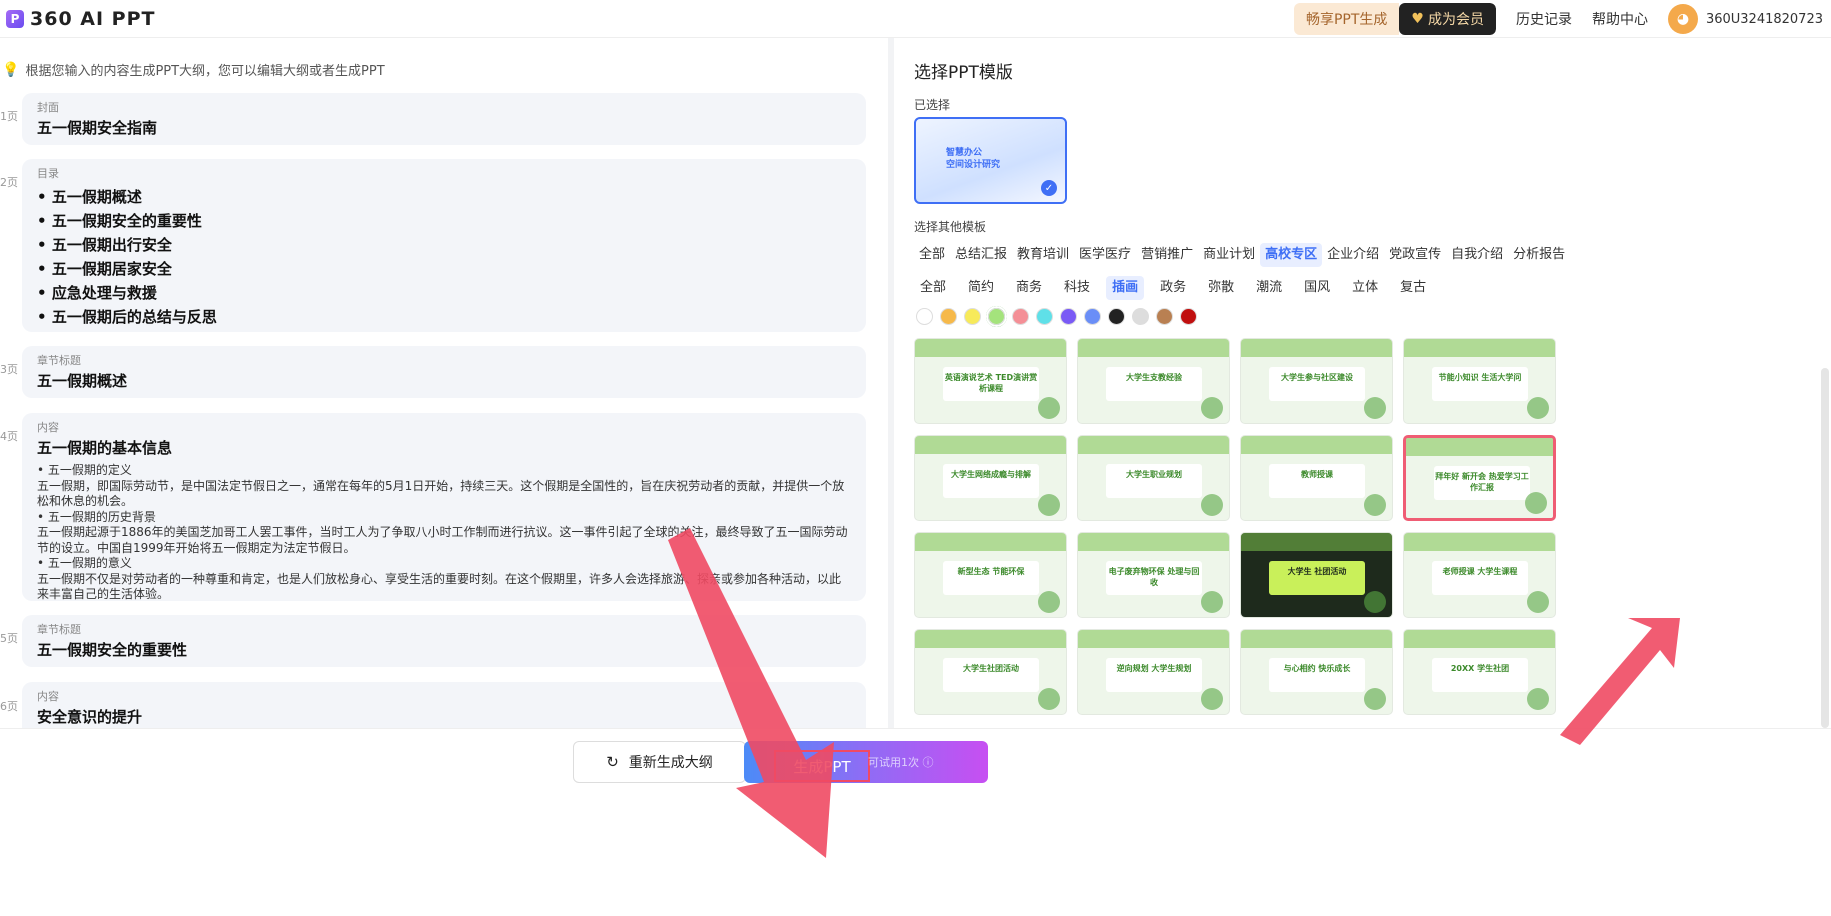 This screenshot has width=1831, height=916. What do you see at coordinates (1043, 255) in the screenshot?
I see `category-tab: 教育培训` at bounding box center [1043, 255].